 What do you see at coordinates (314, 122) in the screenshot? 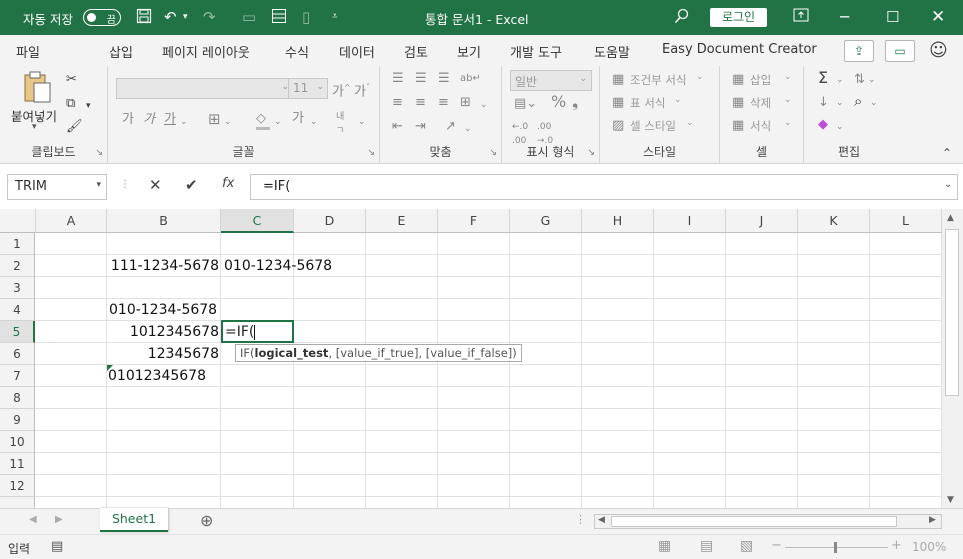
I see `font-color-dropdown-icon: ⌄` at bounding box center [314, 122].